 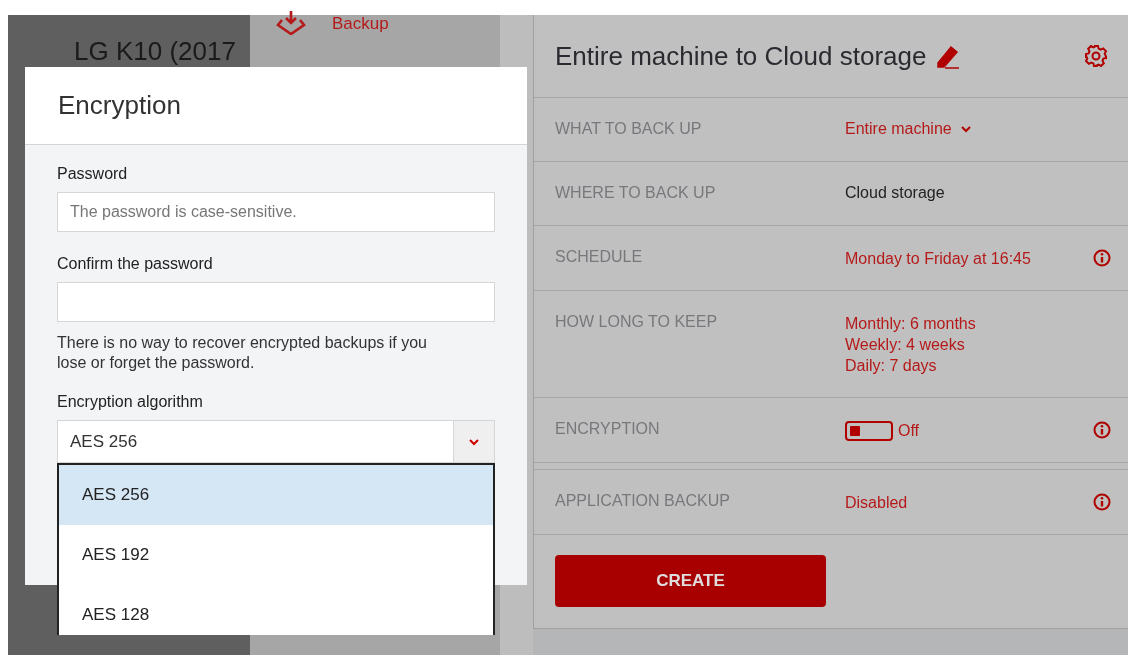 I want to click on setting-label: ENCRYPTION, so click(x=608, y=429).